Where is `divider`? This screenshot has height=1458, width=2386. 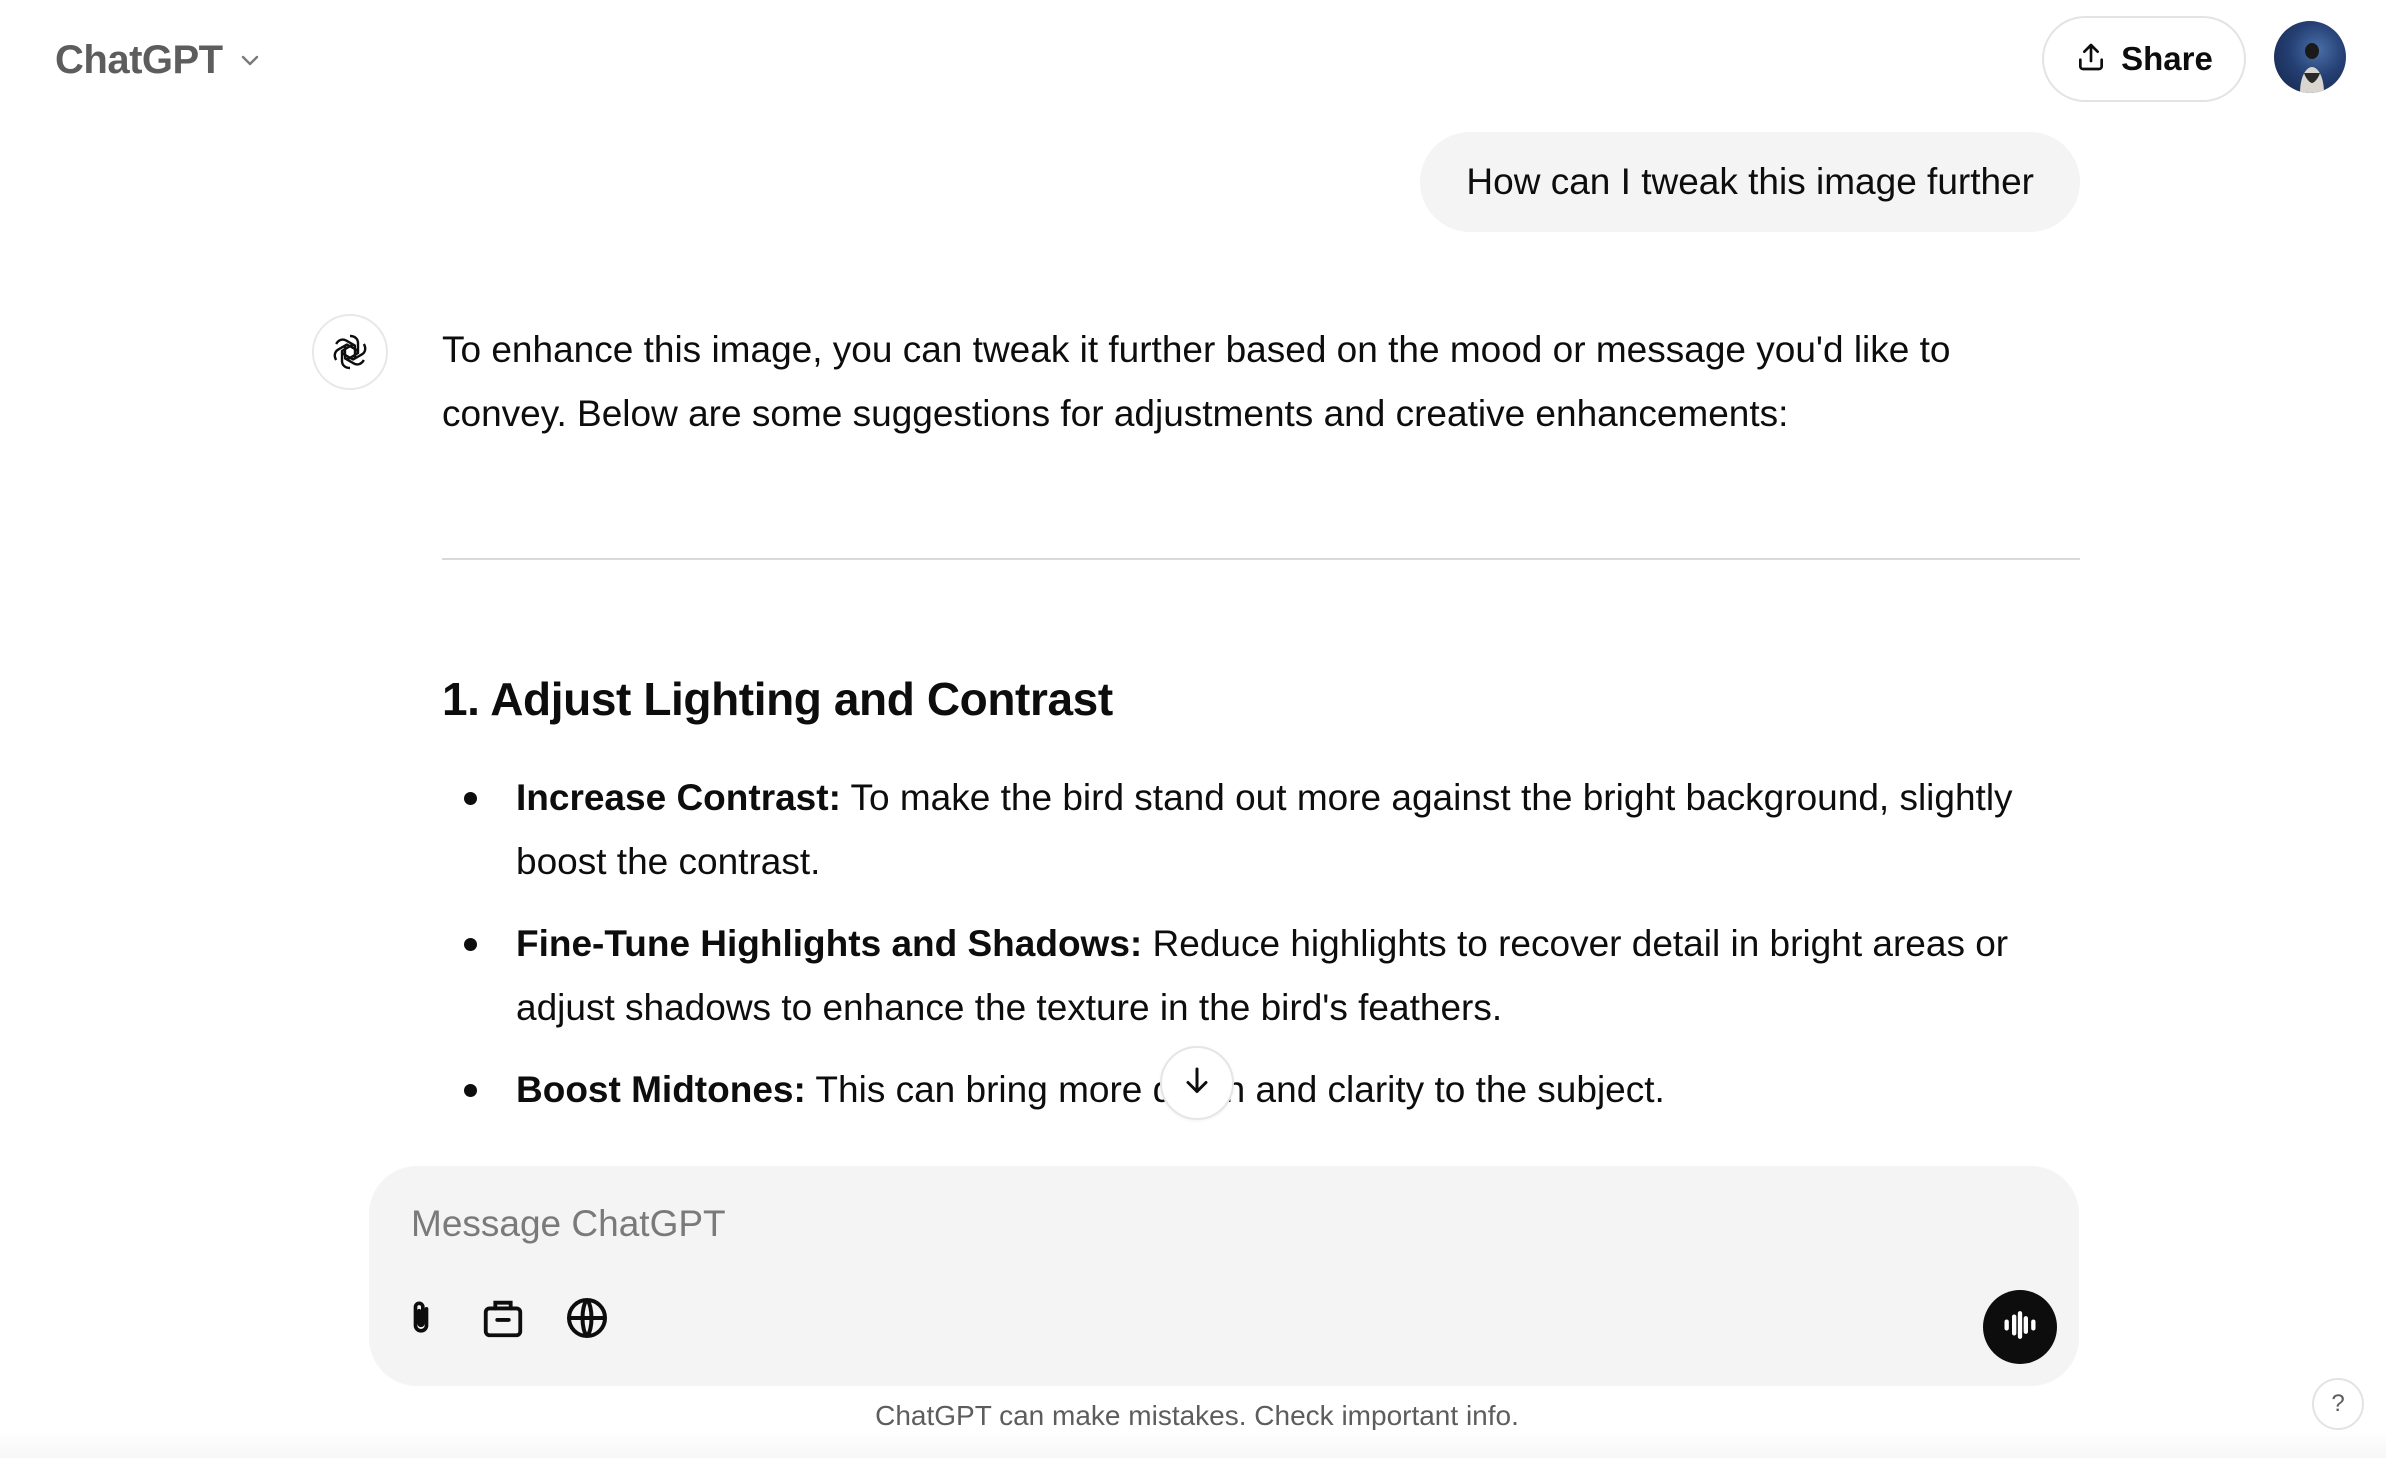 divider is located at coordinates (1261, 559).